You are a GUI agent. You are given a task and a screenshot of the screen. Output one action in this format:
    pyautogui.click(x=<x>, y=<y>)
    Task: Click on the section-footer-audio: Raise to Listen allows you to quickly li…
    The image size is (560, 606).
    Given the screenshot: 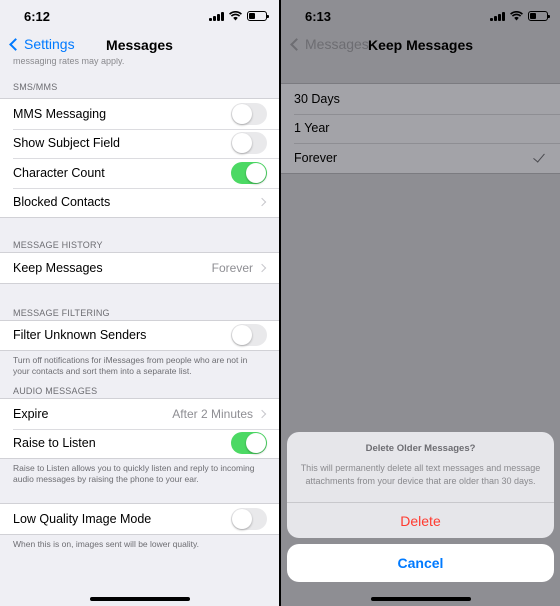 What is the action you would take?
    pyautogui.click(x=134, y=473)
    